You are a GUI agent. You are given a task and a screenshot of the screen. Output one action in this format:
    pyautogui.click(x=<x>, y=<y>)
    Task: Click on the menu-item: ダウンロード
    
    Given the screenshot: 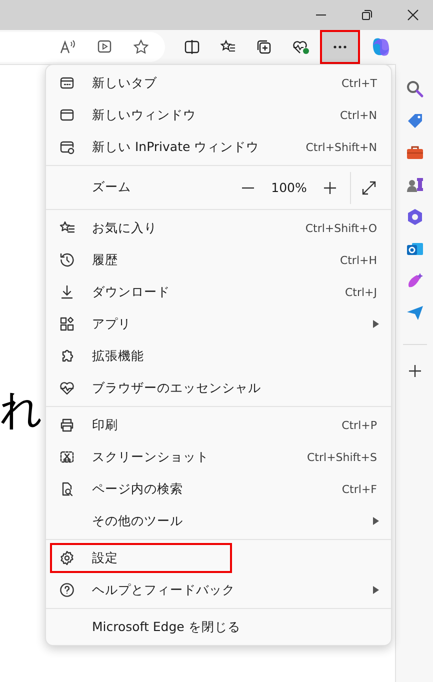 What is the action you would take?
    pyautogui.click(x=116, y=292)
    